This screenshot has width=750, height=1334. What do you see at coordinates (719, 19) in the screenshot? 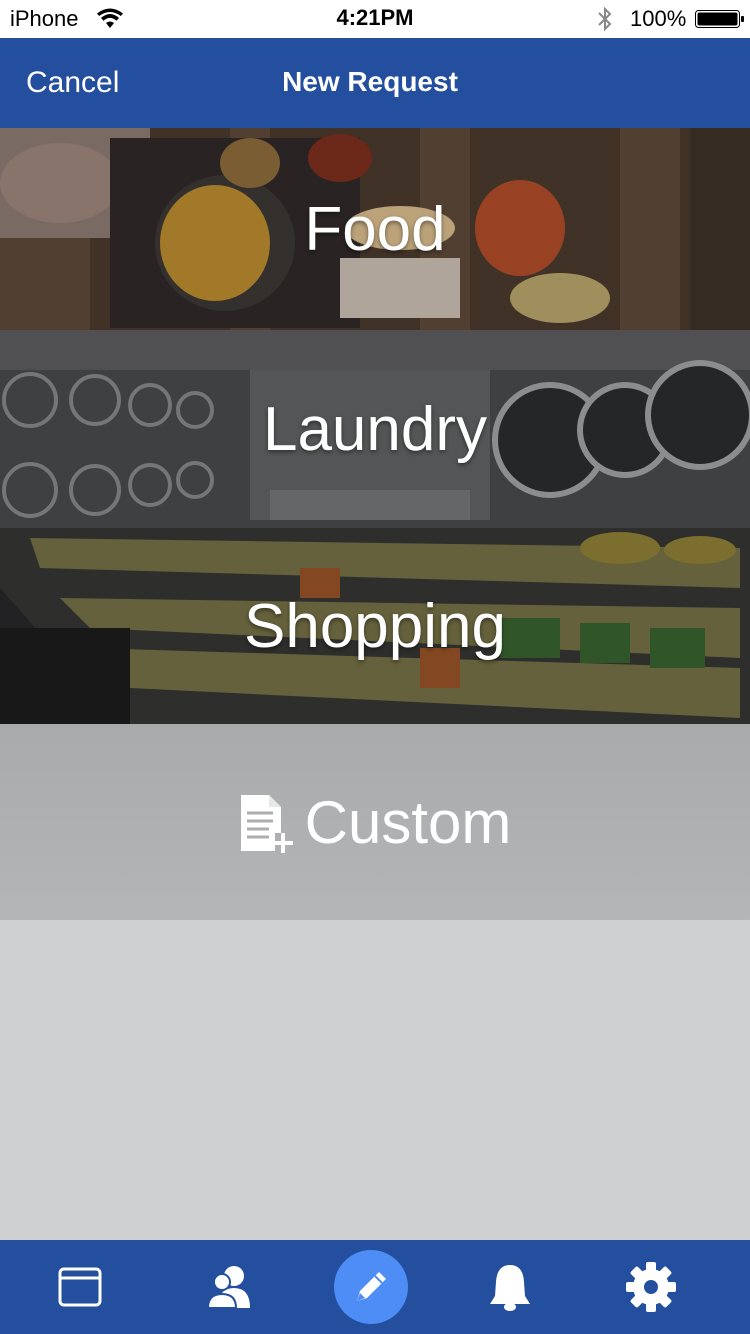
I see `battery-icon` at bounding box center [719, 19].